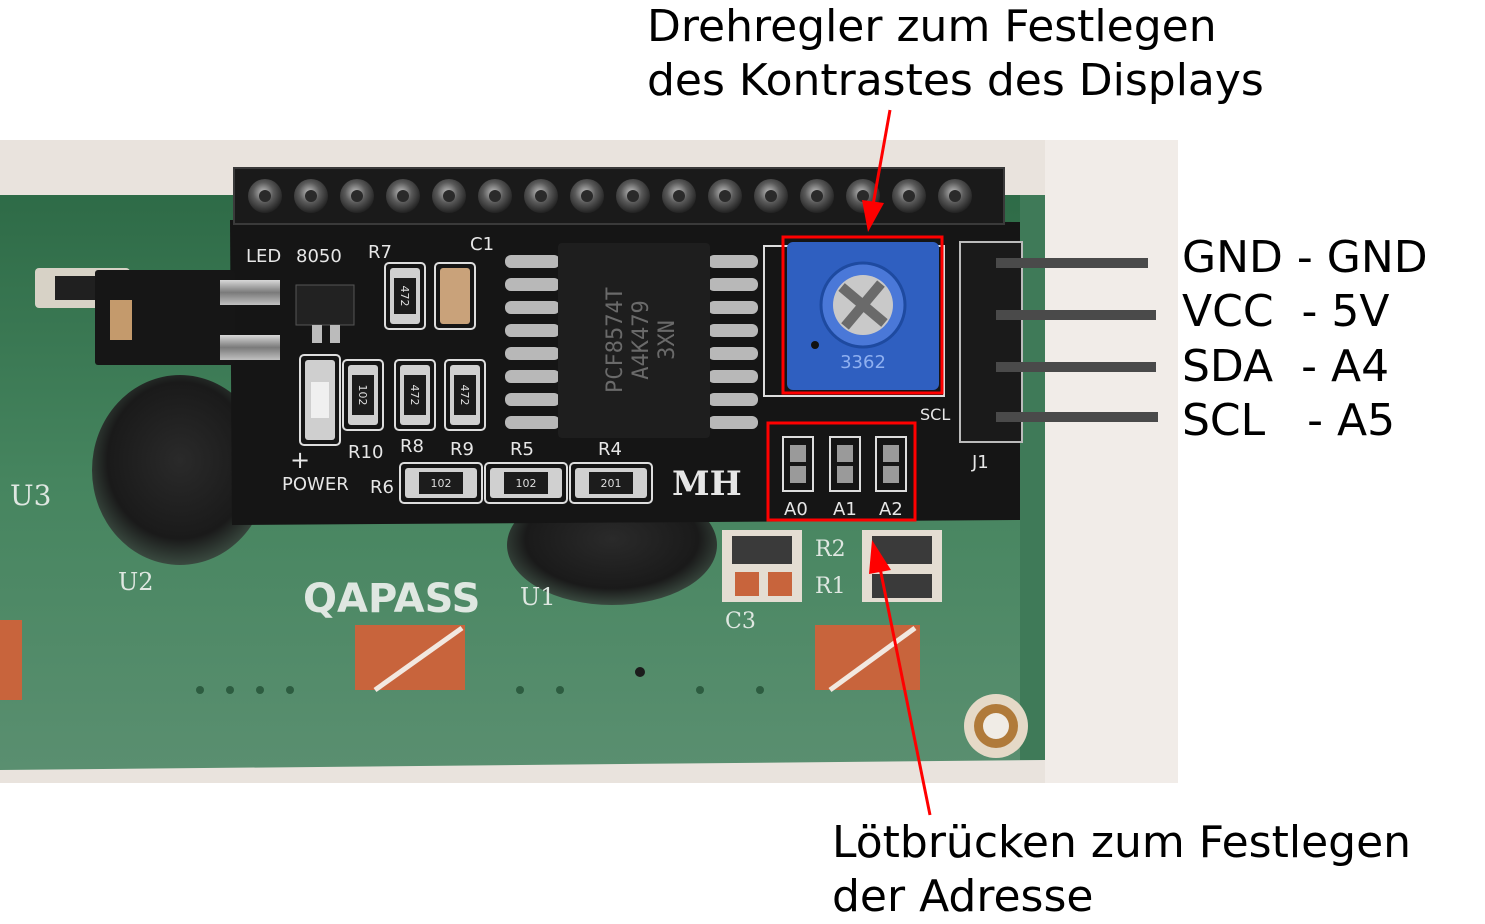 This screenshot has width=1485, height=924. Describe the element at coordinates (30, 495) in the screenshot. I see `u3-label: U3` at that location.